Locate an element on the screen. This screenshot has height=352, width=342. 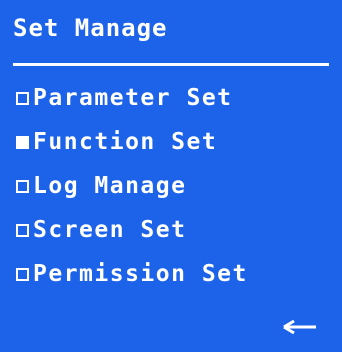
selected-square-icon is located at coordinates (22, 142).